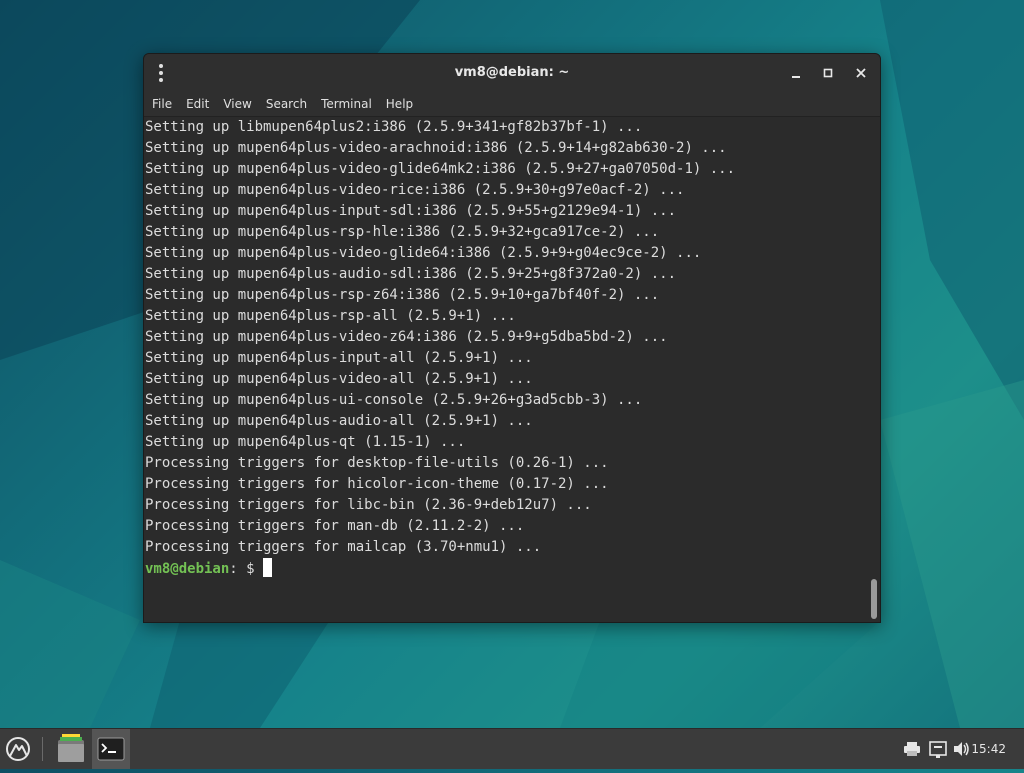 This screenshot has height=773, width=1024. What do you see at coordinates (874, 599) in the screenshot?
I see `scrollbar-thumb` at bounding box center [874, 599].